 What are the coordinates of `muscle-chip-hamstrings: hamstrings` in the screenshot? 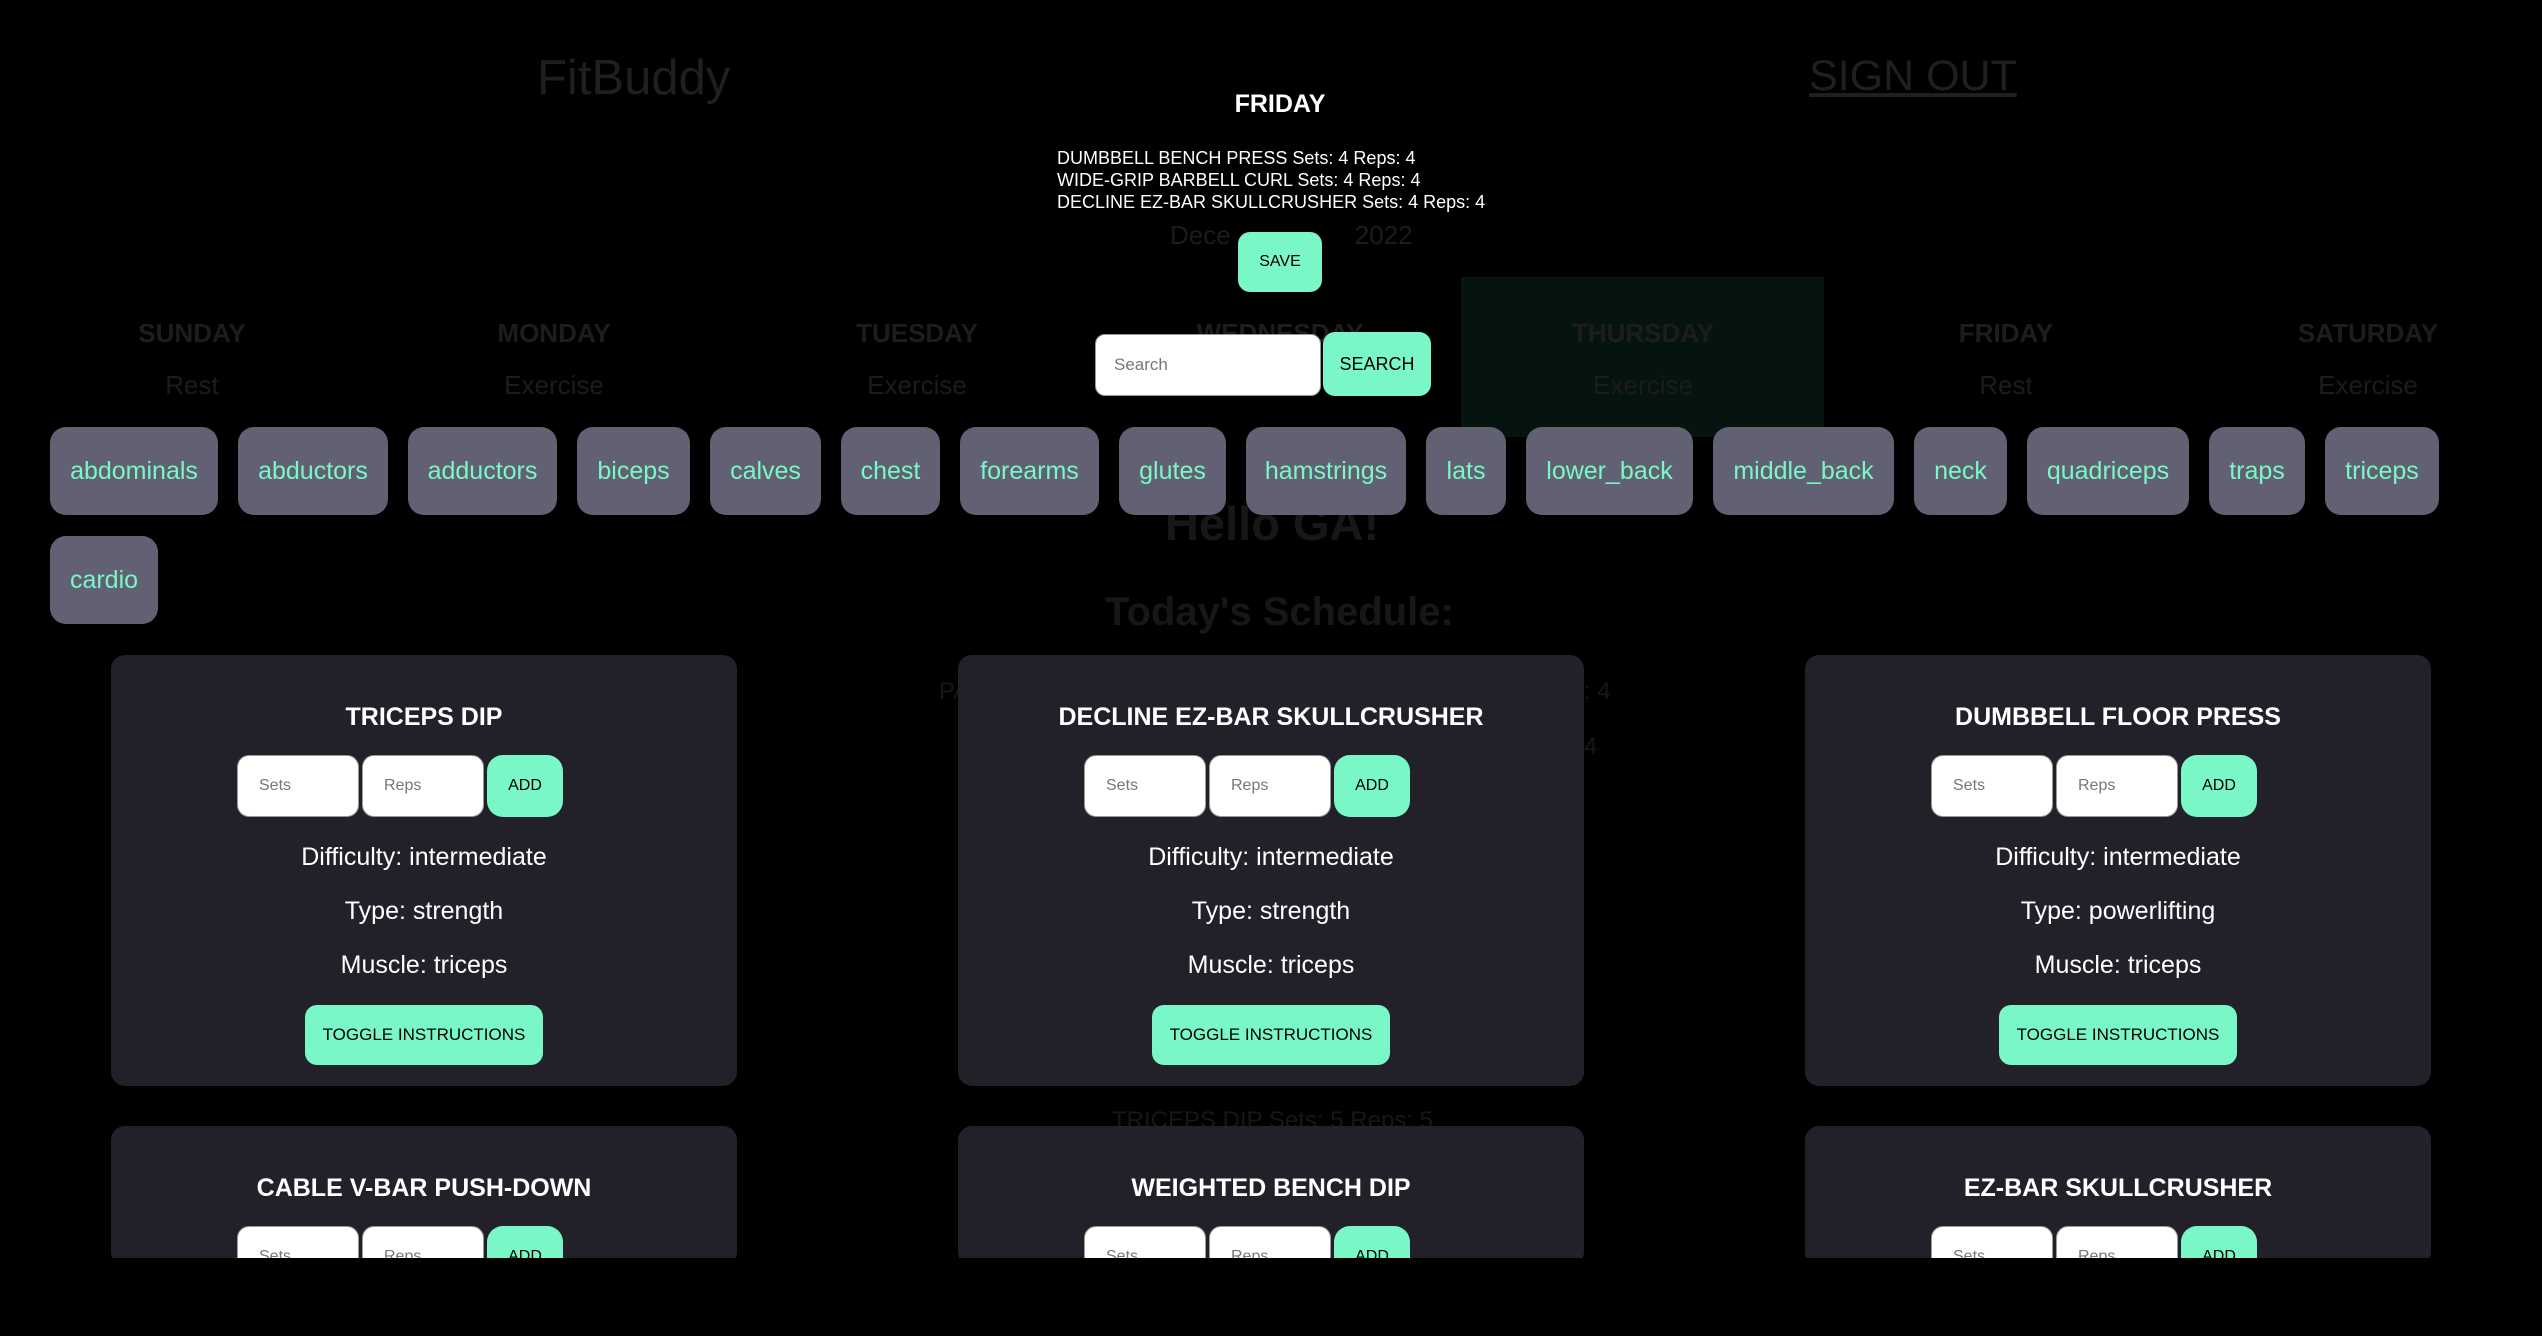 It's located at (1326, 471).